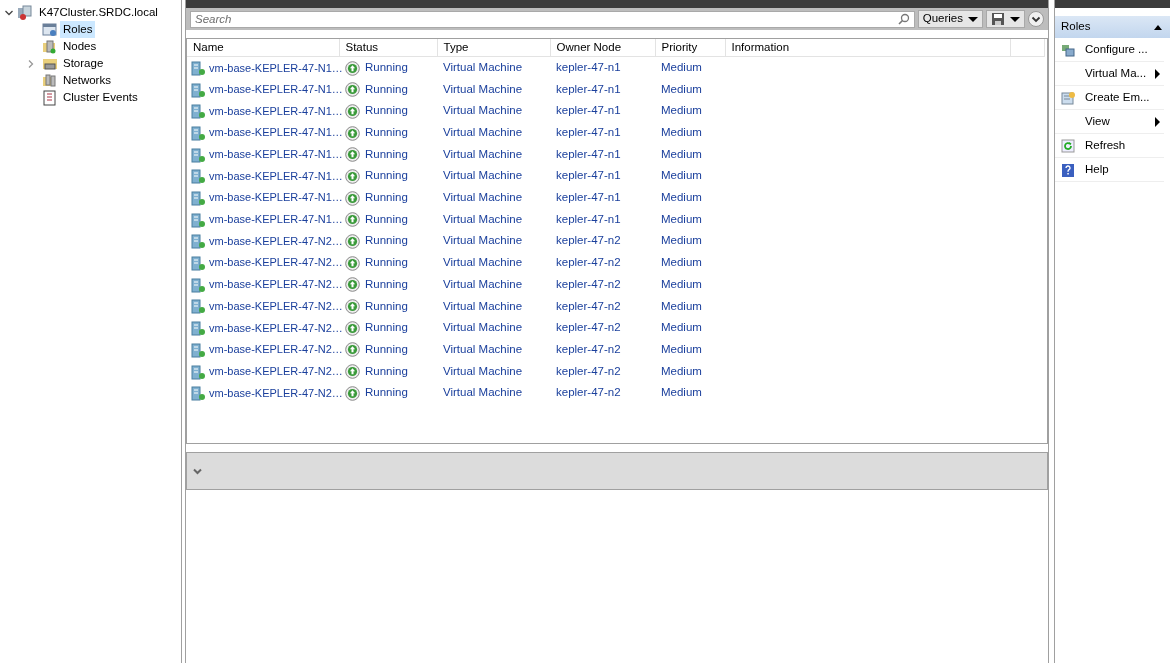 The height and width of the screenshot is (663, 1170). I want to click on column-header: Name, so click(263, 48).